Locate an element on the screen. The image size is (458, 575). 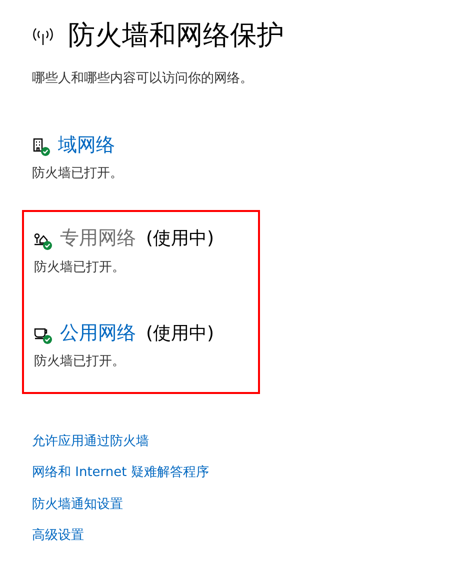
wifi-signal-icon is located at coordinates (43, 36).